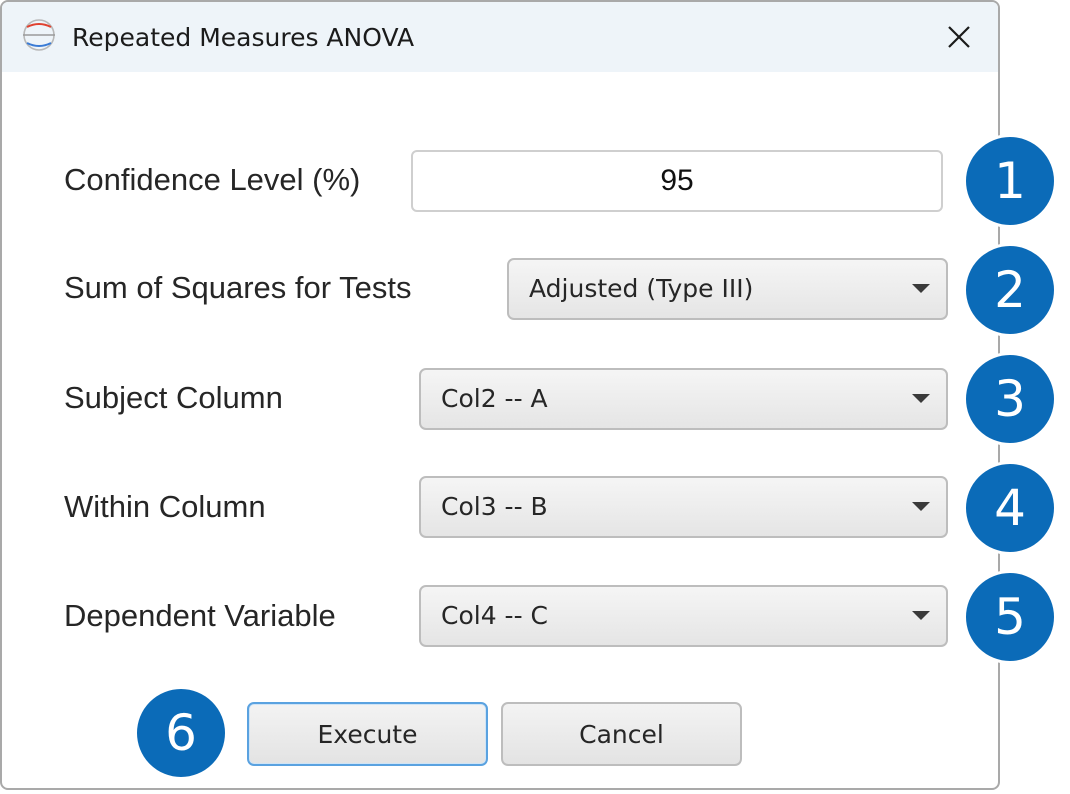 This screenshot has height=794, width=1070. I want to click on within-column-label: Within Column, so click(165, 506).